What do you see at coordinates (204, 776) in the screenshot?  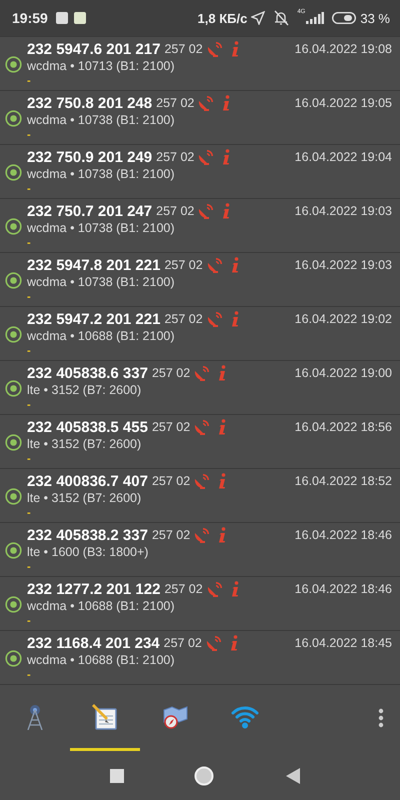 I see `home-button` at bounding box center [204, 776].